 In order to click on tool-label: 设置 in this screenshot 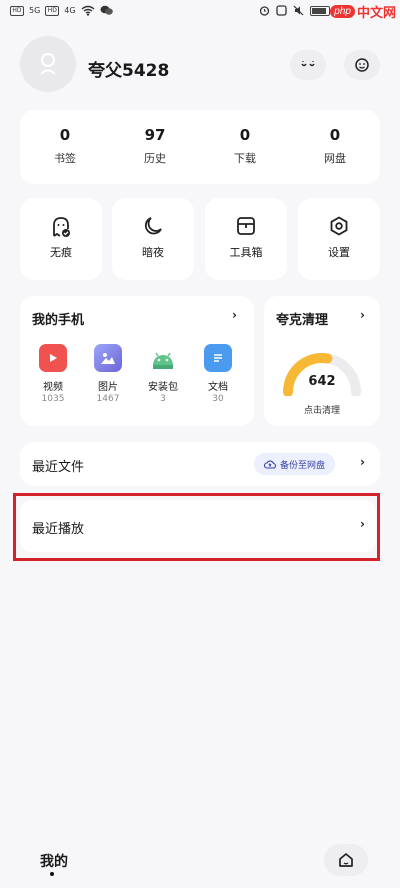, I will do `click(339, 252)`.